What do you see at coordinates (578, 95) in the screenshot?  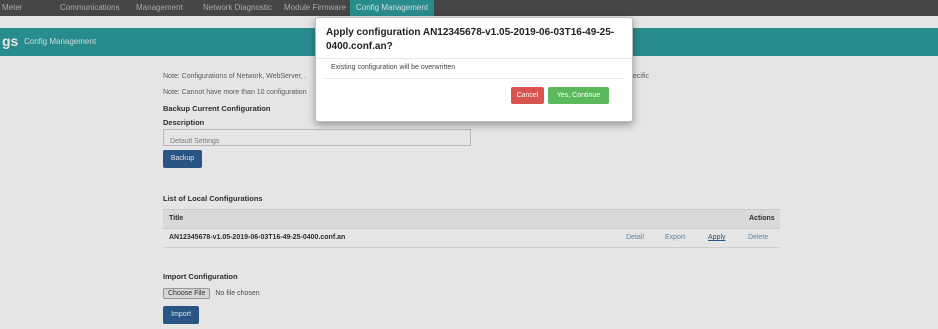 I see `yes-continue-button: Yes, Continue` at bounding box center [578, 95].